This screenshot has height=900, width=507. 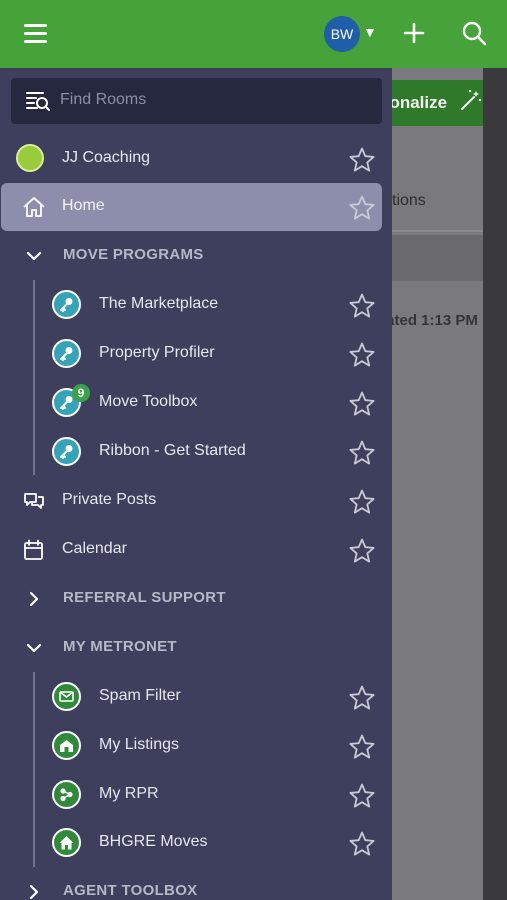 What do you see at coordinates (120, 646) in the screenshot?
I see `section-label: MY METRONET` at bounding box center [120, 646].